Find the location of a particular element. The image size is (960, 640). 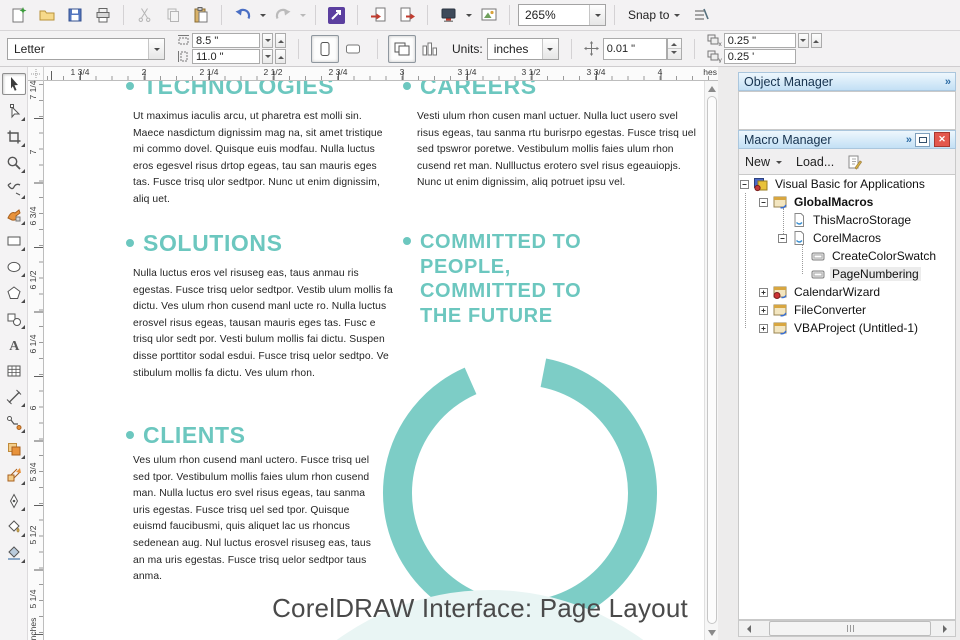

pick-tool is located at coordinates (13, 84).